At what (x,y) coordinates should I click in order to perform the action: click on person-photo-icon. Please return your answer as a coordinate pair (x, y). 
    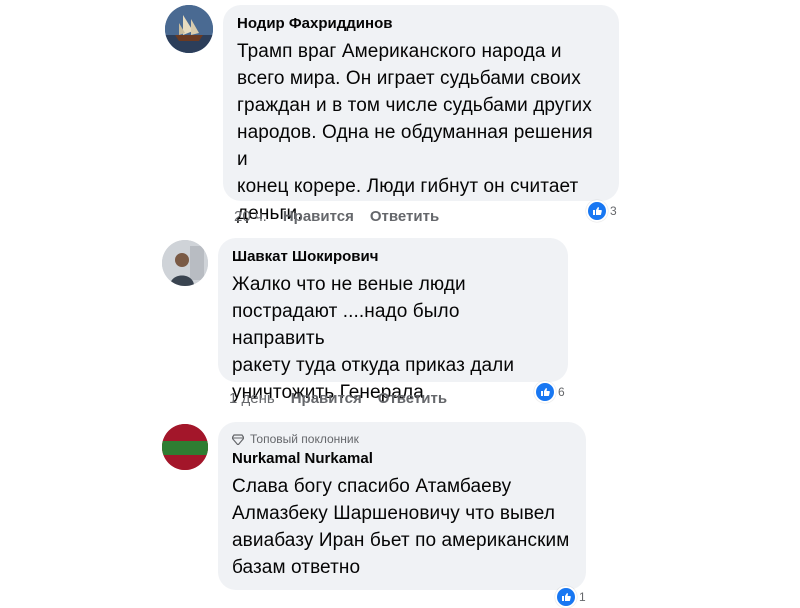
    Looking at the image, I should click on (185, 263).